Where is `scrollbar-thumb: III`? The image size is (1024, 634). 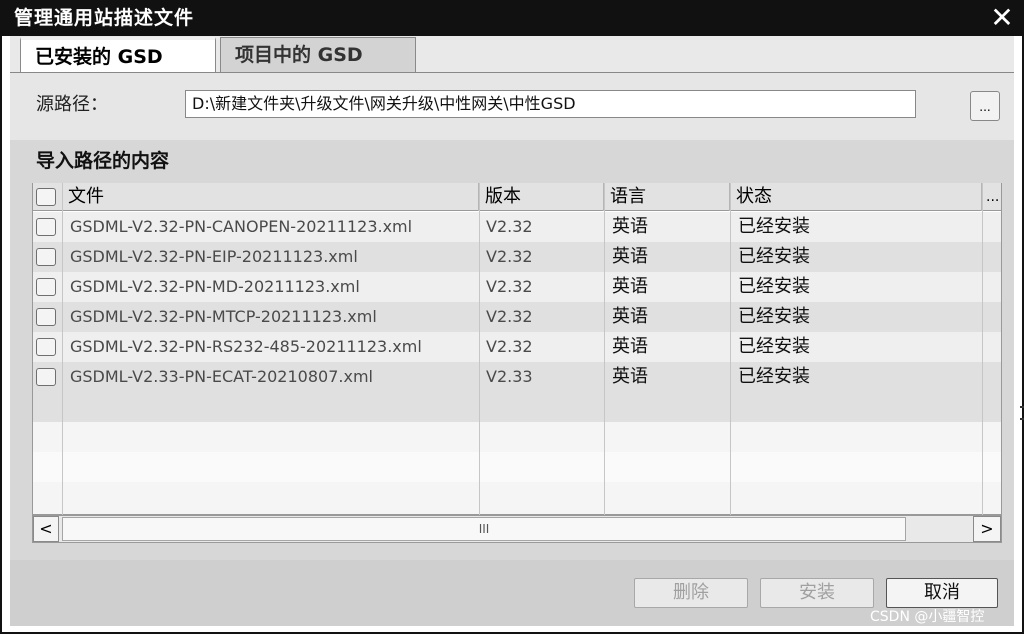
scrollbar-thumb: III is located at coordinates (484, 529).